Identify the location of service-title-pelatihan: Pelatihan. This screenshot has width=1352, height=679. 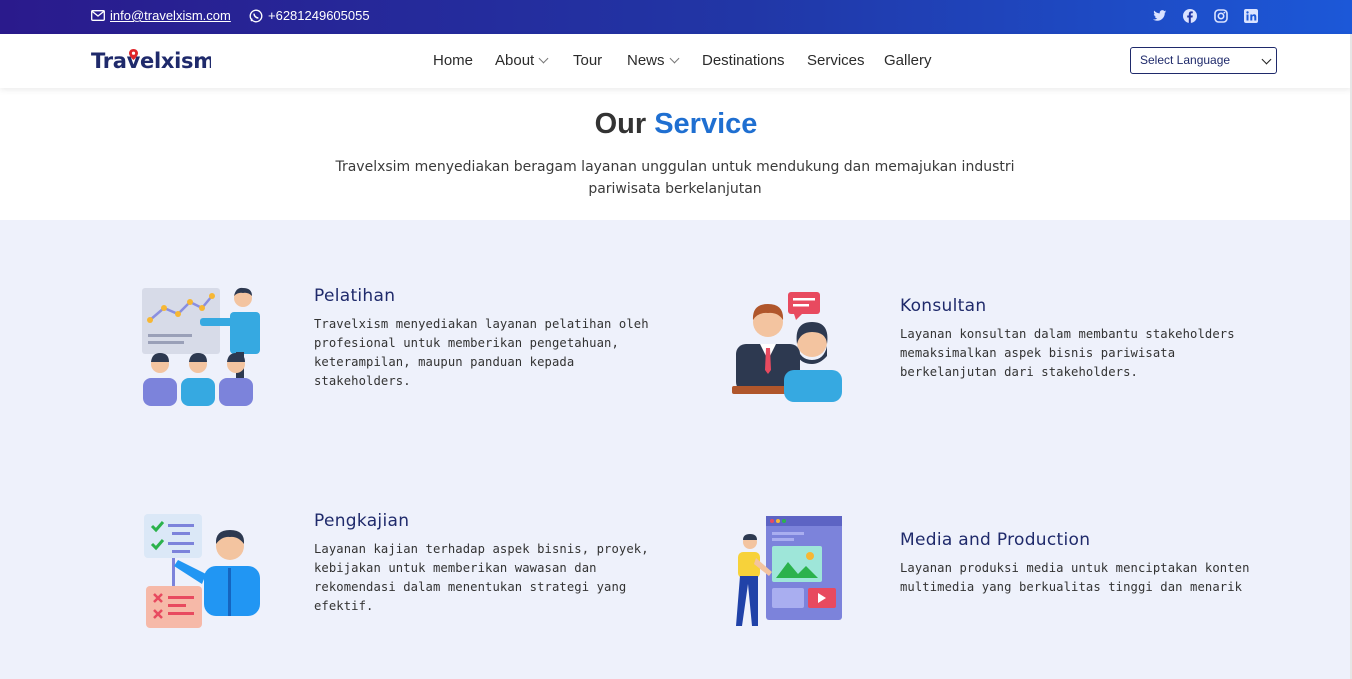
(355, 296).